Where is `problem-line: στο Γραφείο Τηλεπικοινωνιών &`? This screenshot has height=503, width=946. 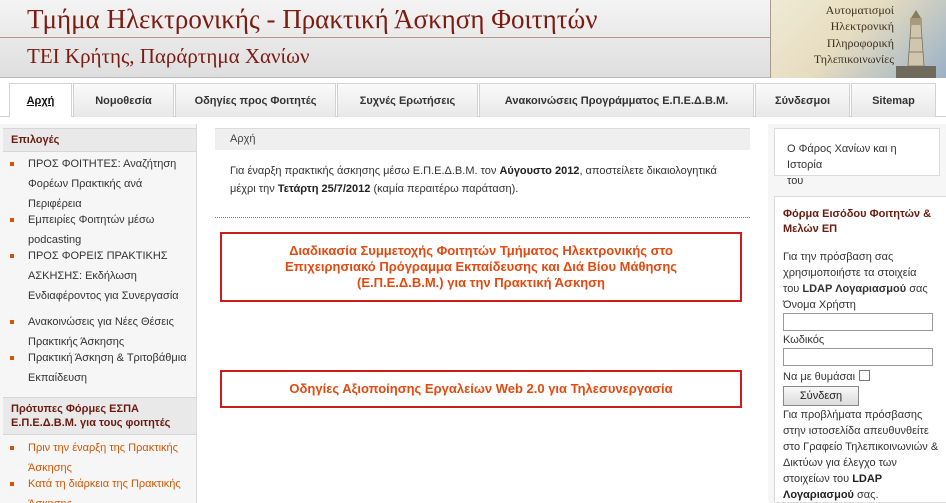 problem-line: στο Γραφείο Τηλεπικοινωνιών & is located at coordinates (861, 447).